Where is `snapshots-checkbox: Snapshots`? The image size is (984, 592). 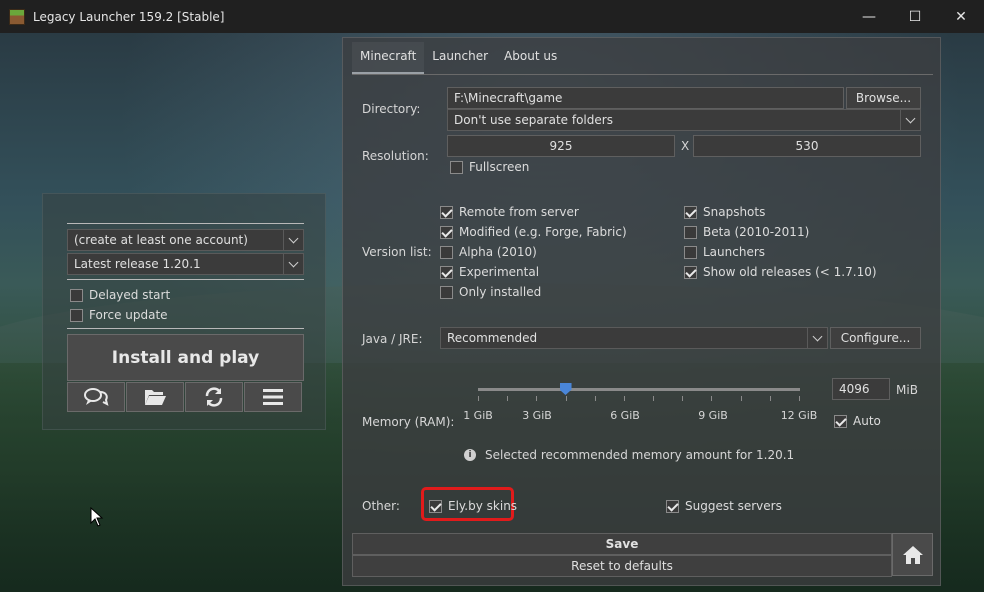
snapshots-checkbox: Snapshots is located at coordinates (724, 212).